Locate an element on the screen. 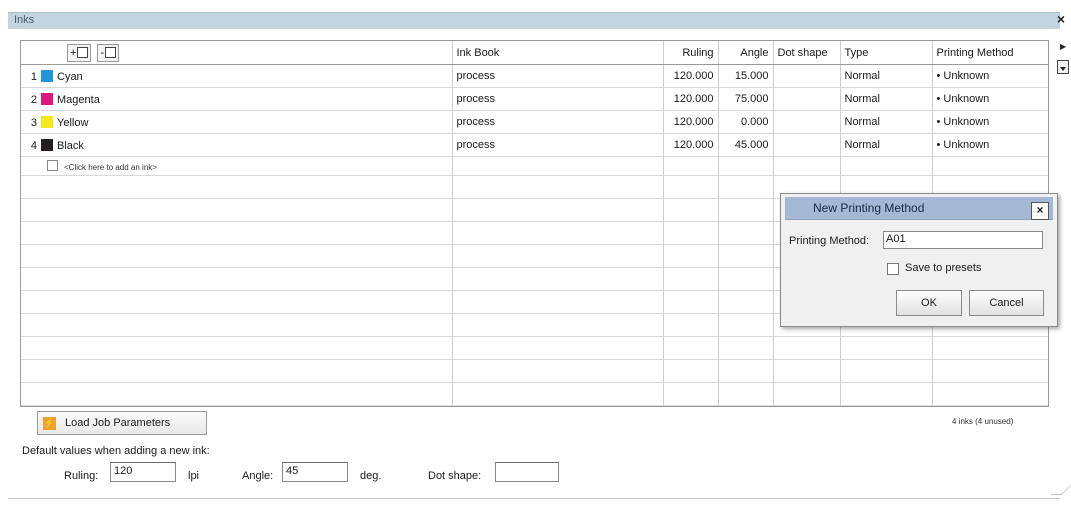 The height and width of the screenshot is (506, 1071). add-ink-row: <Click here to add an ink> is located at coordinates (534, 166).